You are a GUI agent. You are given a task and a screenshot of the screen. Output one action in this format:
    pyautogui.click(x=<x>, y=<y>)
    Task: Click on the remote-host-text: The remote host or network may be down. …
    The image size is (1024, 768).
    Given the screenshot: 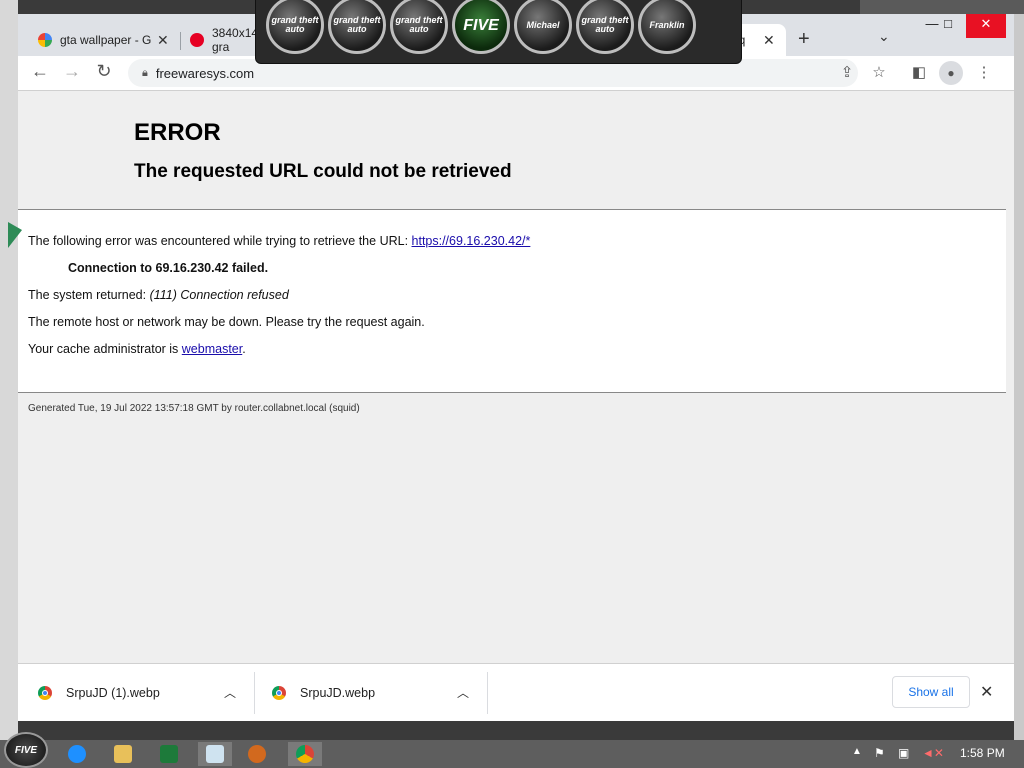 What is the action you would take?
    pyautogui.click(x=226, y=322)
    